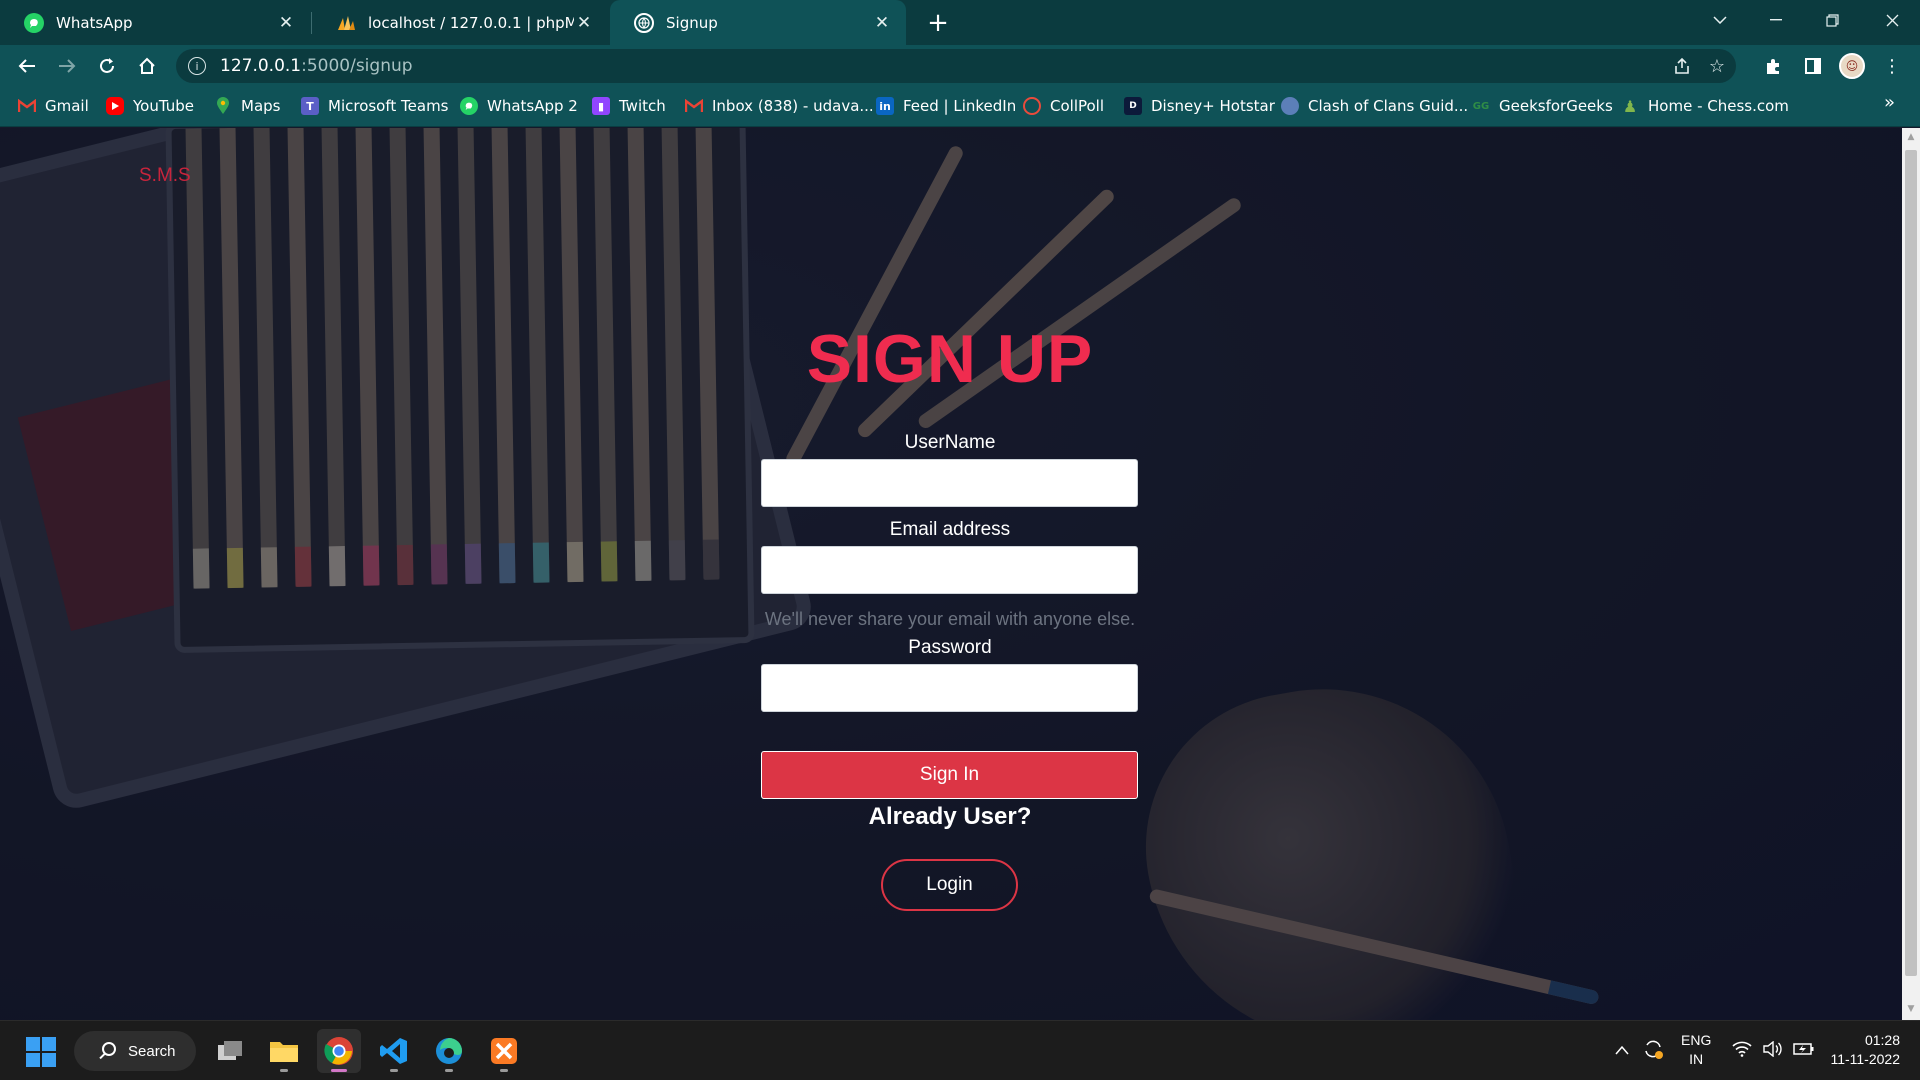 Image resolution: width=1920 pixels, height=1080 pixels. I want to click on bookmark-gmail: Gmail, so click(53, 106).